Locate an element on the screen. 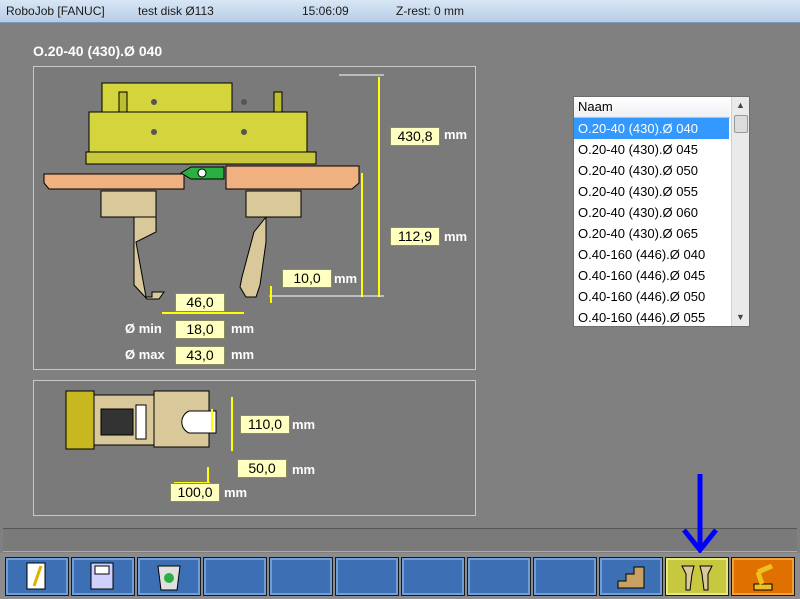 Image resolution: width=800 pixels, height=599 pixels. gripper-button is located at coordinates (697, 576).